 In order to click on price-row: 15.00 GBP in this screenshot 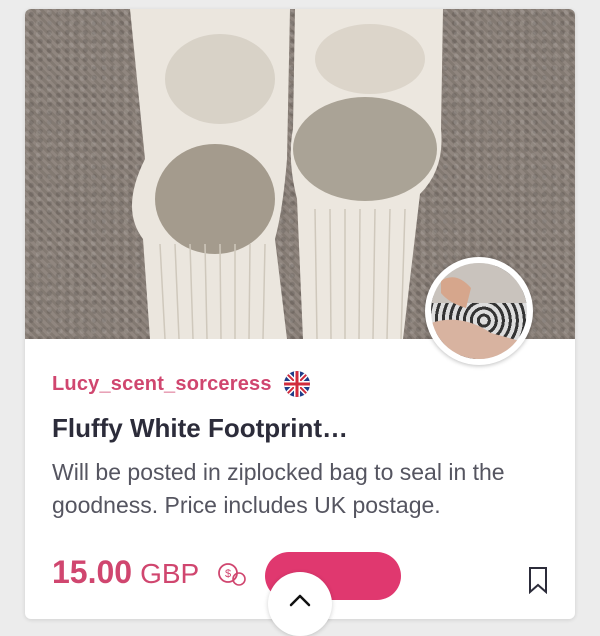, I will do `click(125, 572)`.